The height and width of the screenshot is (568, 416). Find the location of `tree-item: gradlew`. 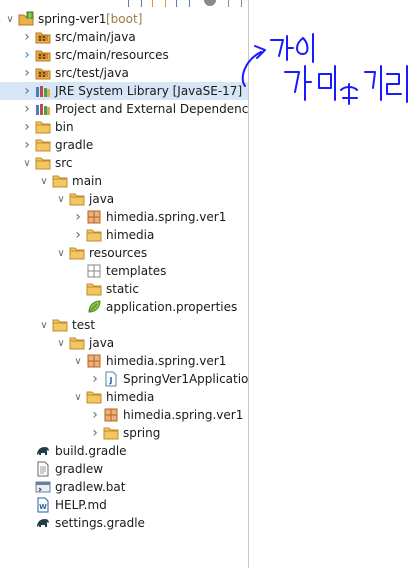

tree-item: gradlew is located at coordinates (124, 469).